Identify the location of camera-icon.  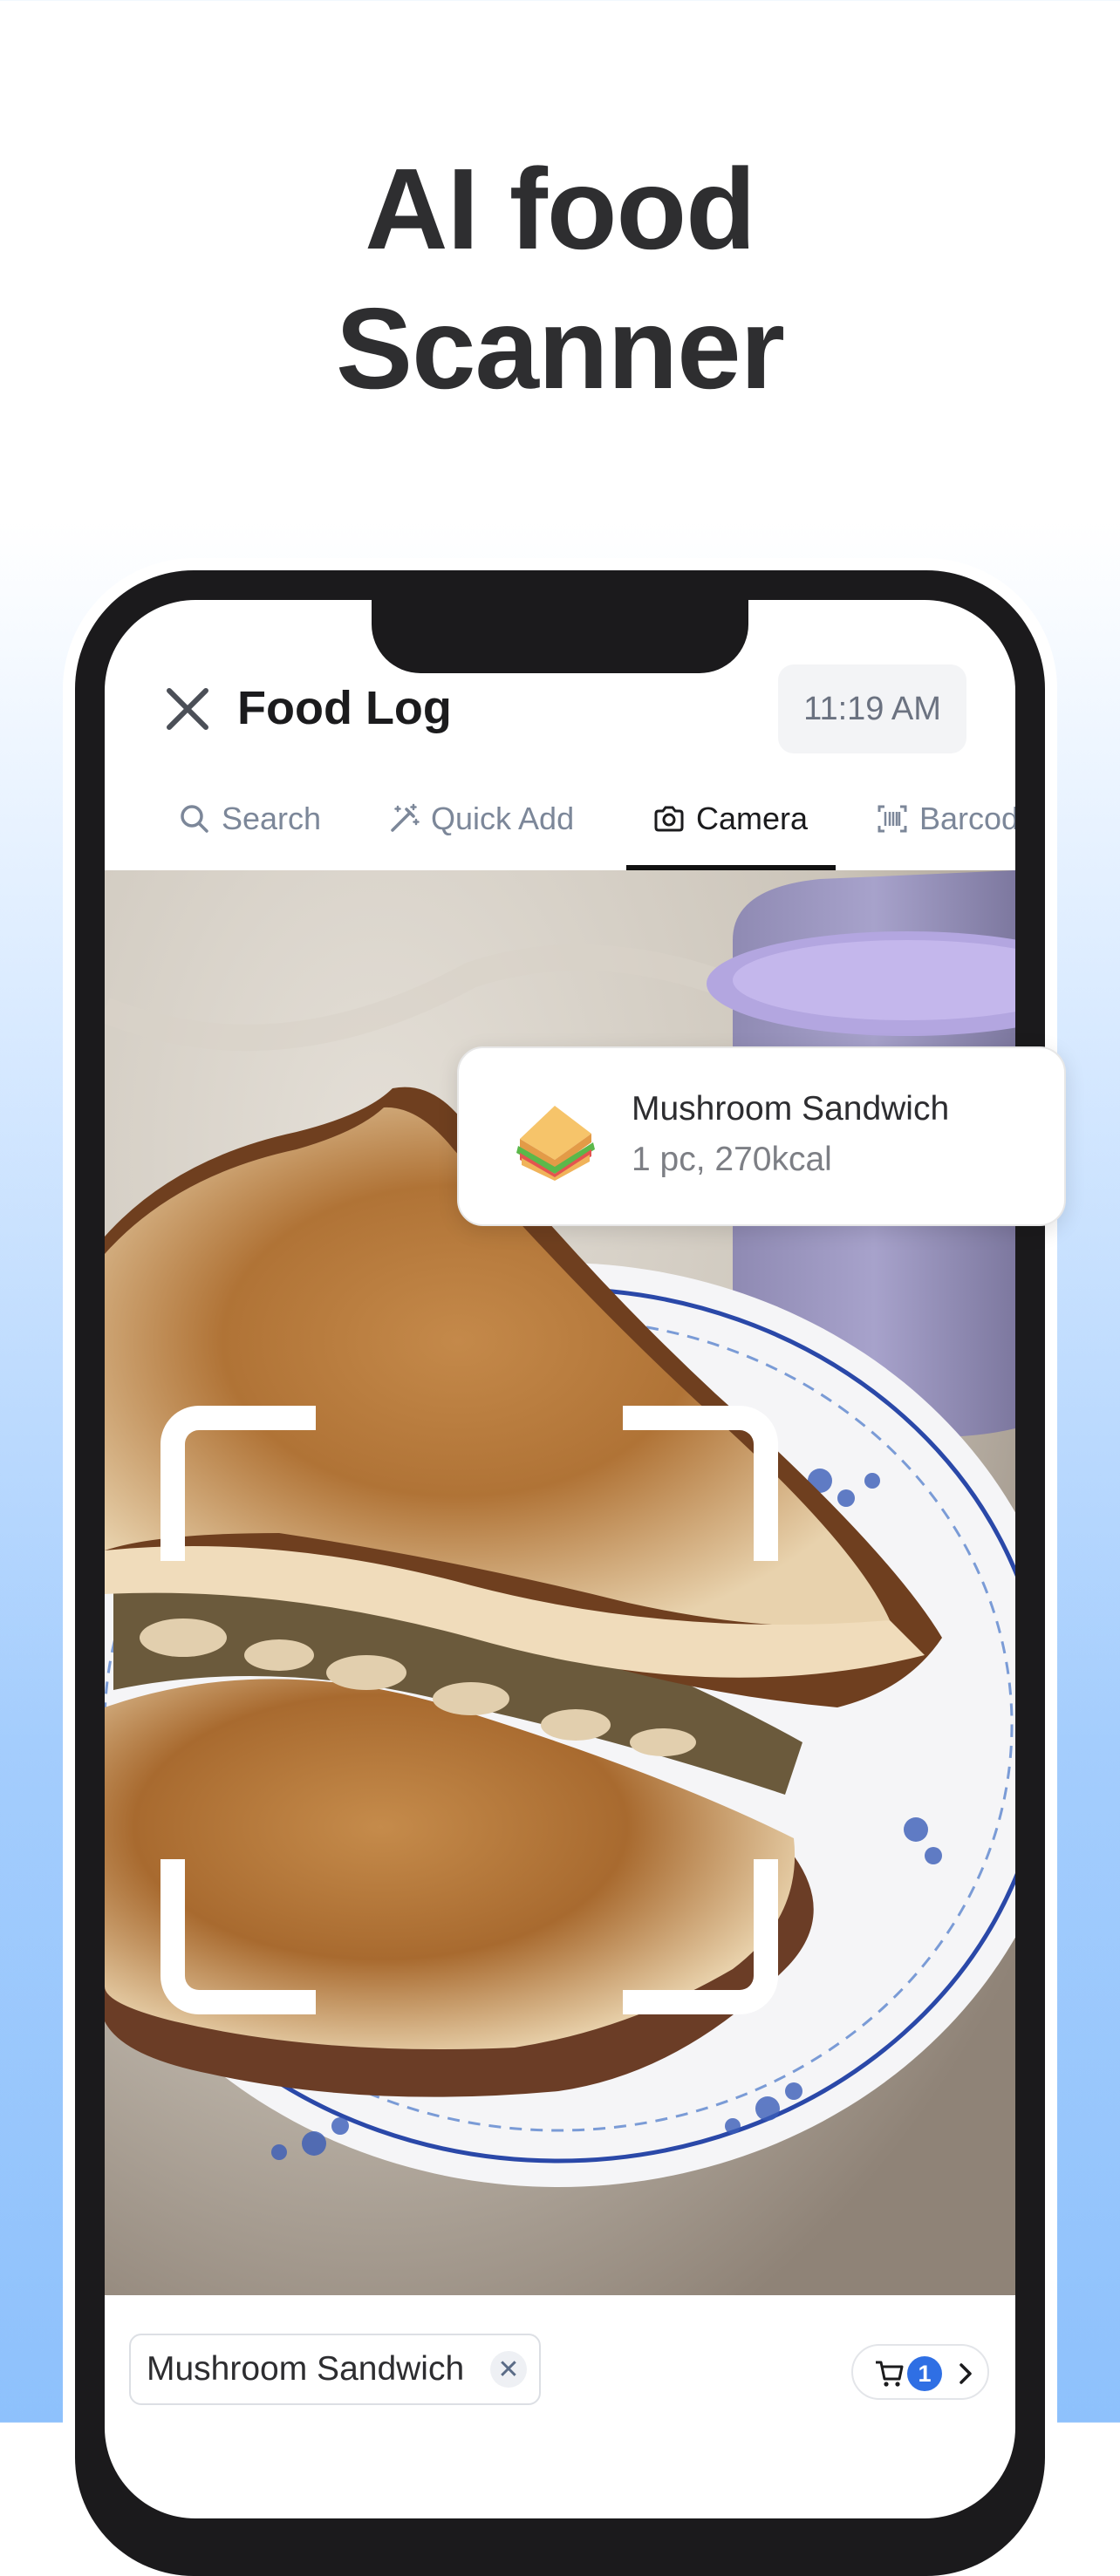
(669, 819).